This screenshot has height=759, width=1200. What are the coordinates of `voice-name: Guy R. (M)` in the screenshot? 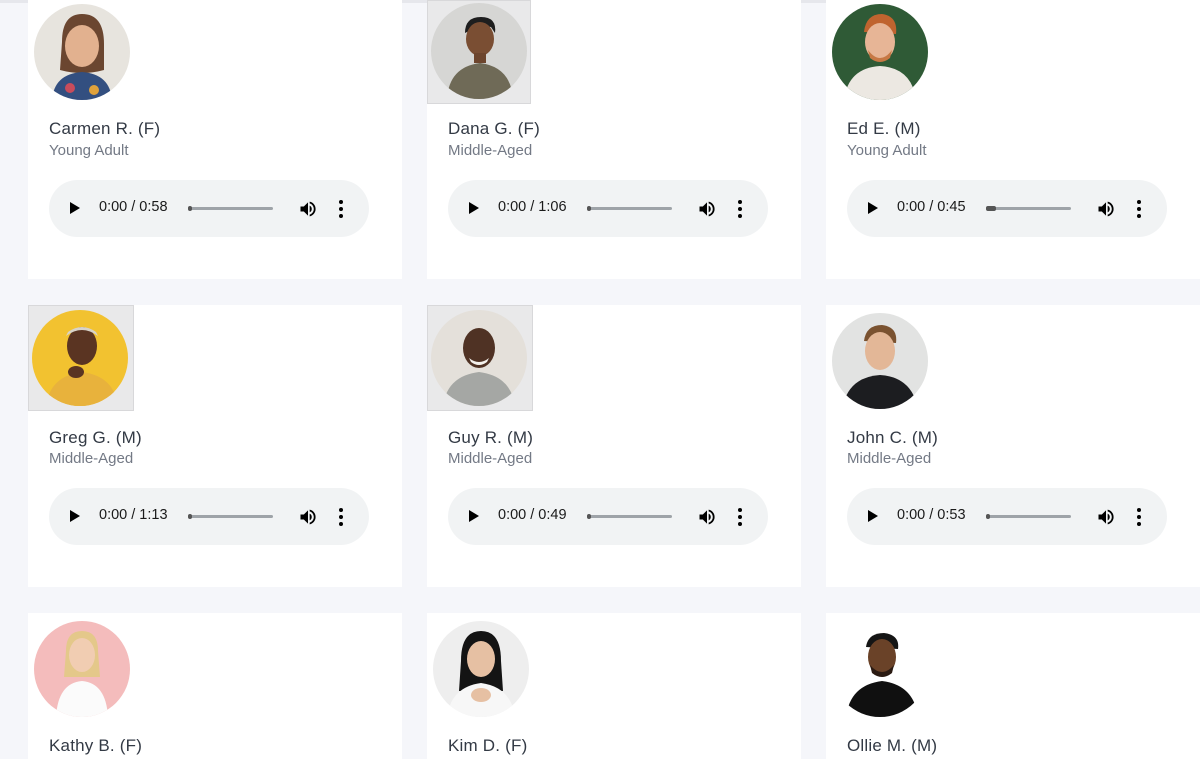 It's located at (491, 437).